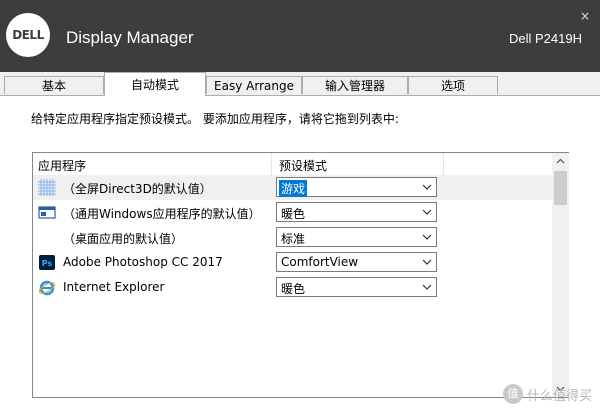  Describe the element at coordinates (162, 214) in the screenshot. I see `app-name: （通用Windows应用程序的默认值）` at that location.